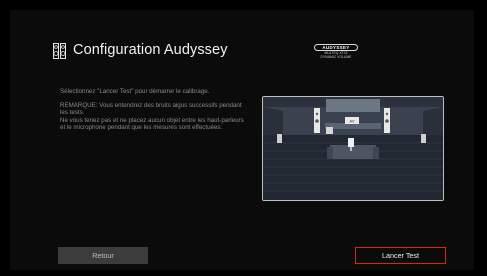 The image size is (487, 276). I want to click on speaker-pair-icon, so click(59, 51).